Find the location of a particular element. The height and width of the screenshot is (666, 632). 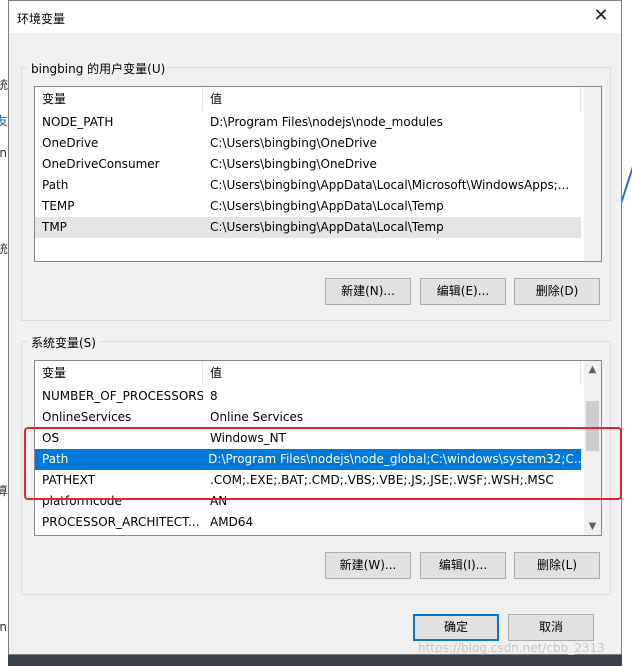

variable-name: NODE_PATH is located at coordinates (78, 122).